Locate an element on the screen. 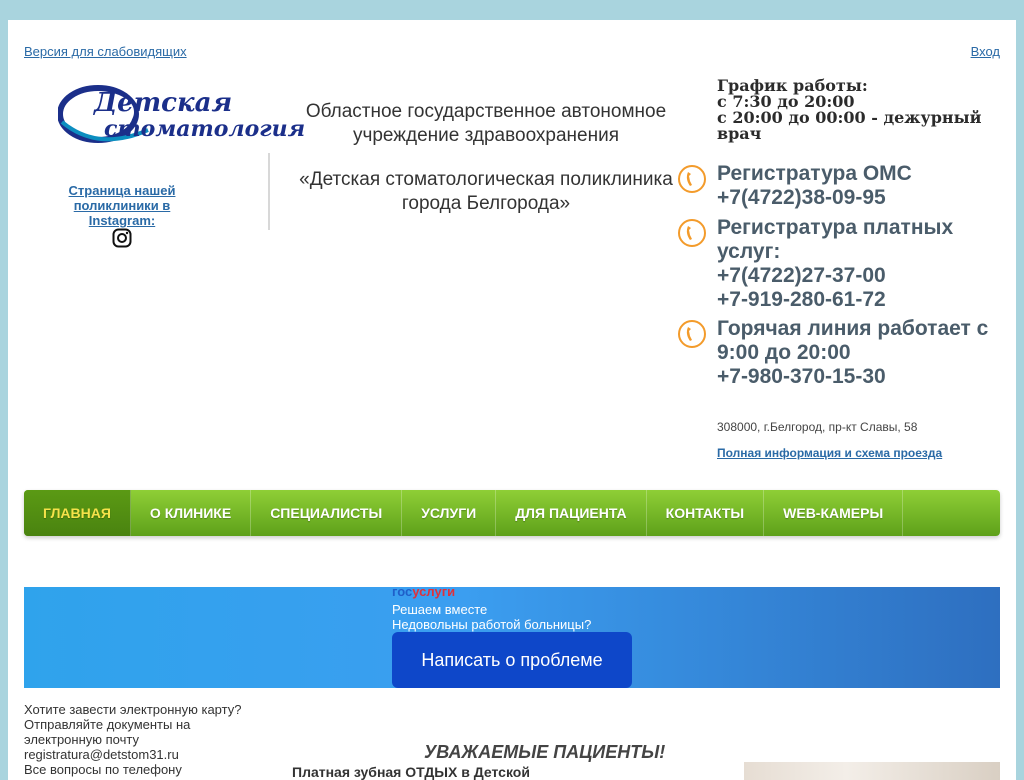 The image size is (1024, 780). phone-label: Горячая линия работает с 9:00 до 20:00 is located at coordinates (853, 340).